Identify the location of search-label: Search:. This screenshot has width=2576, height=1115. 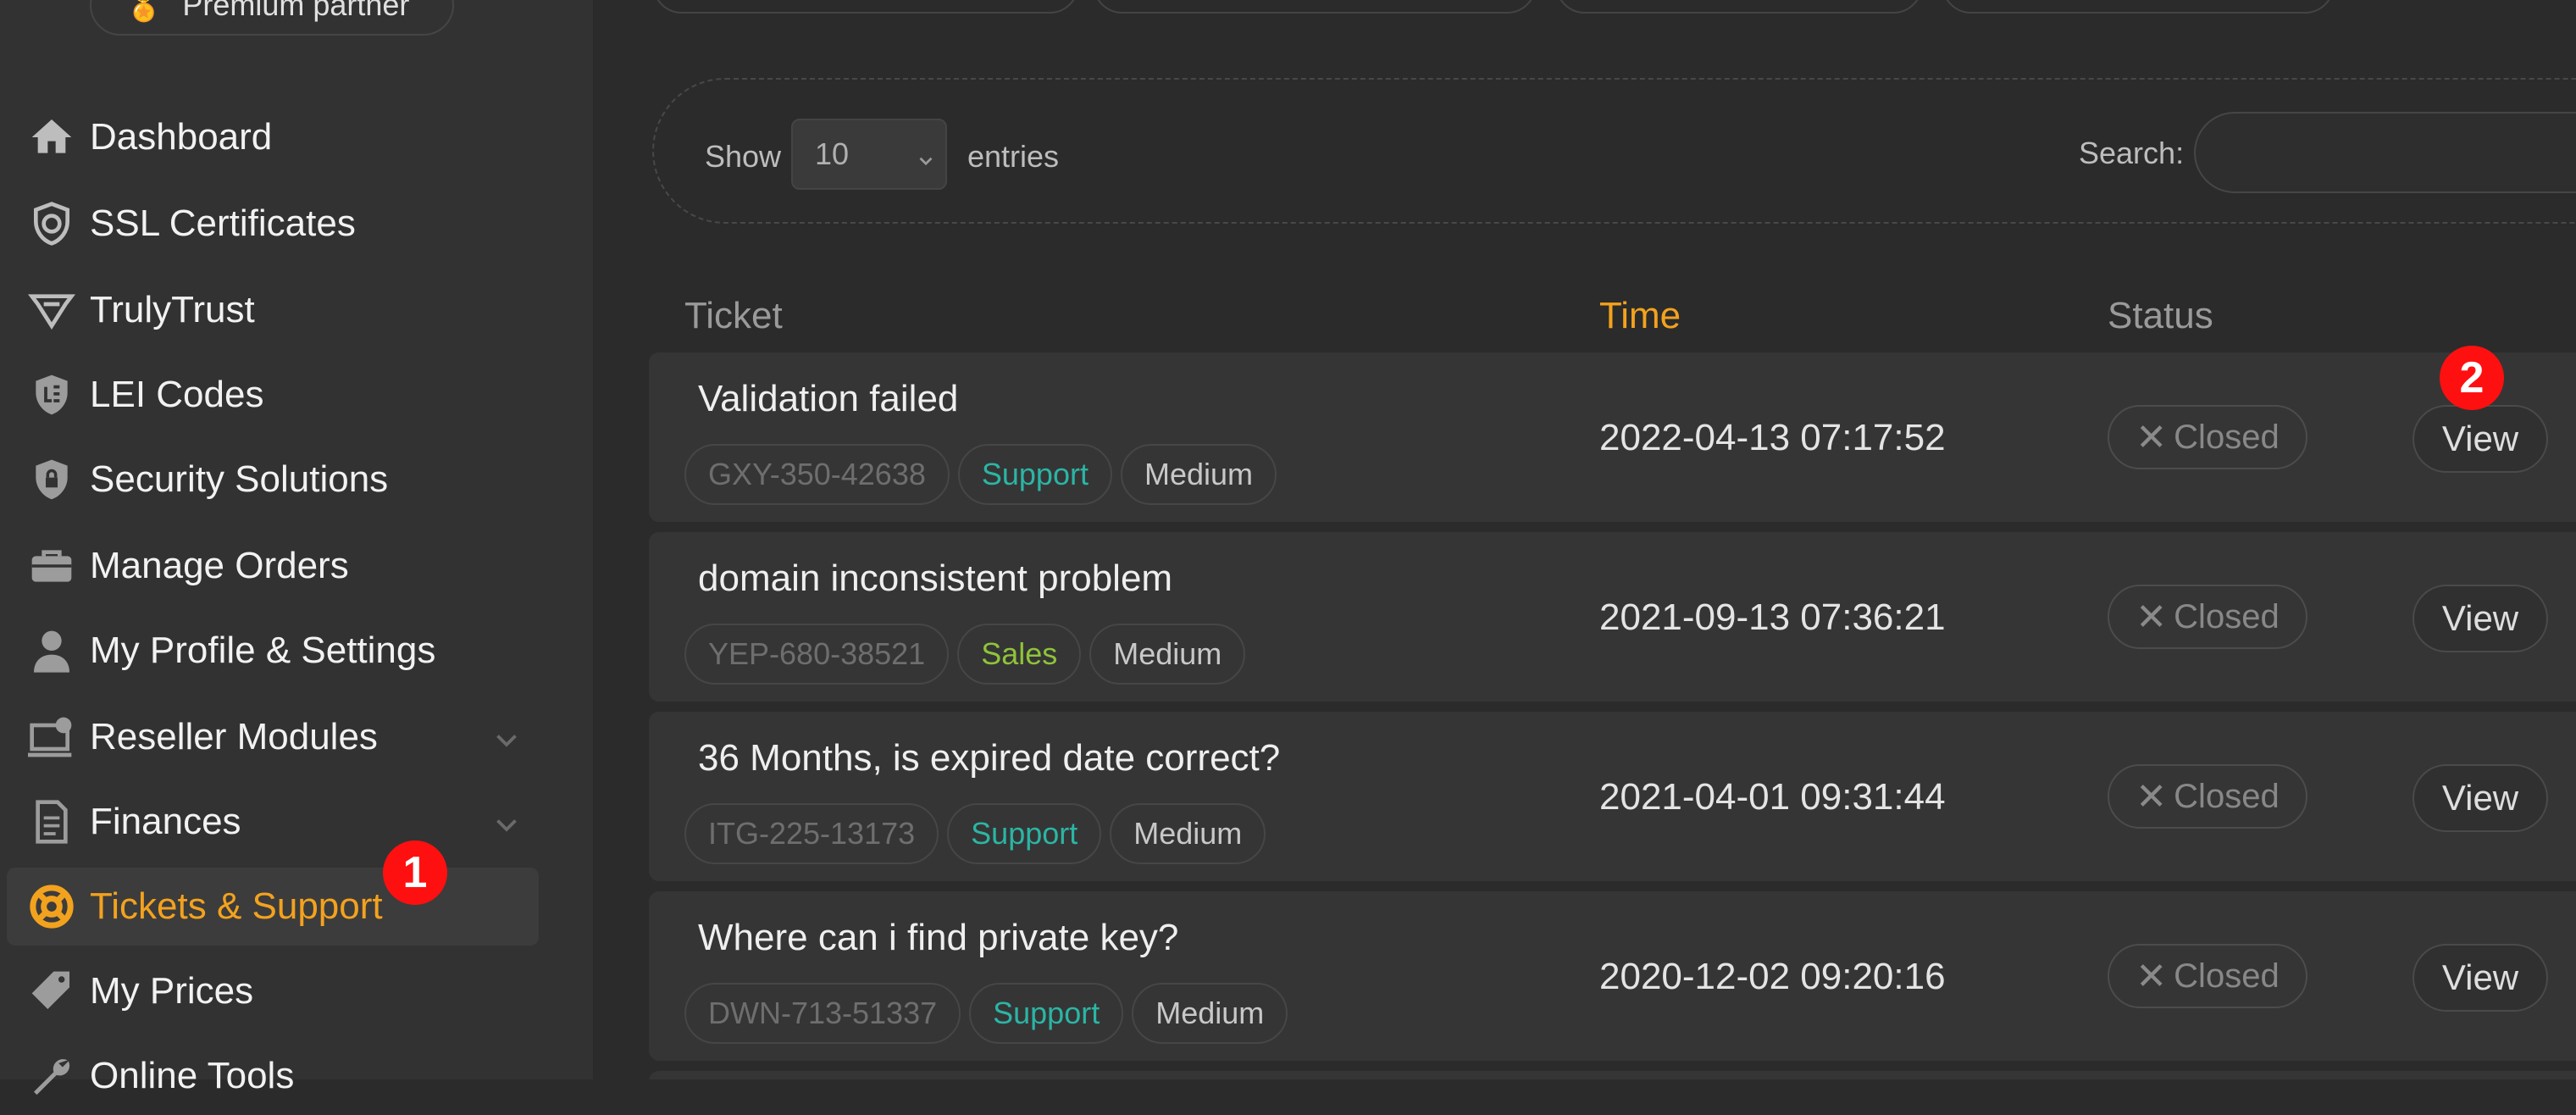
(2132, 153).